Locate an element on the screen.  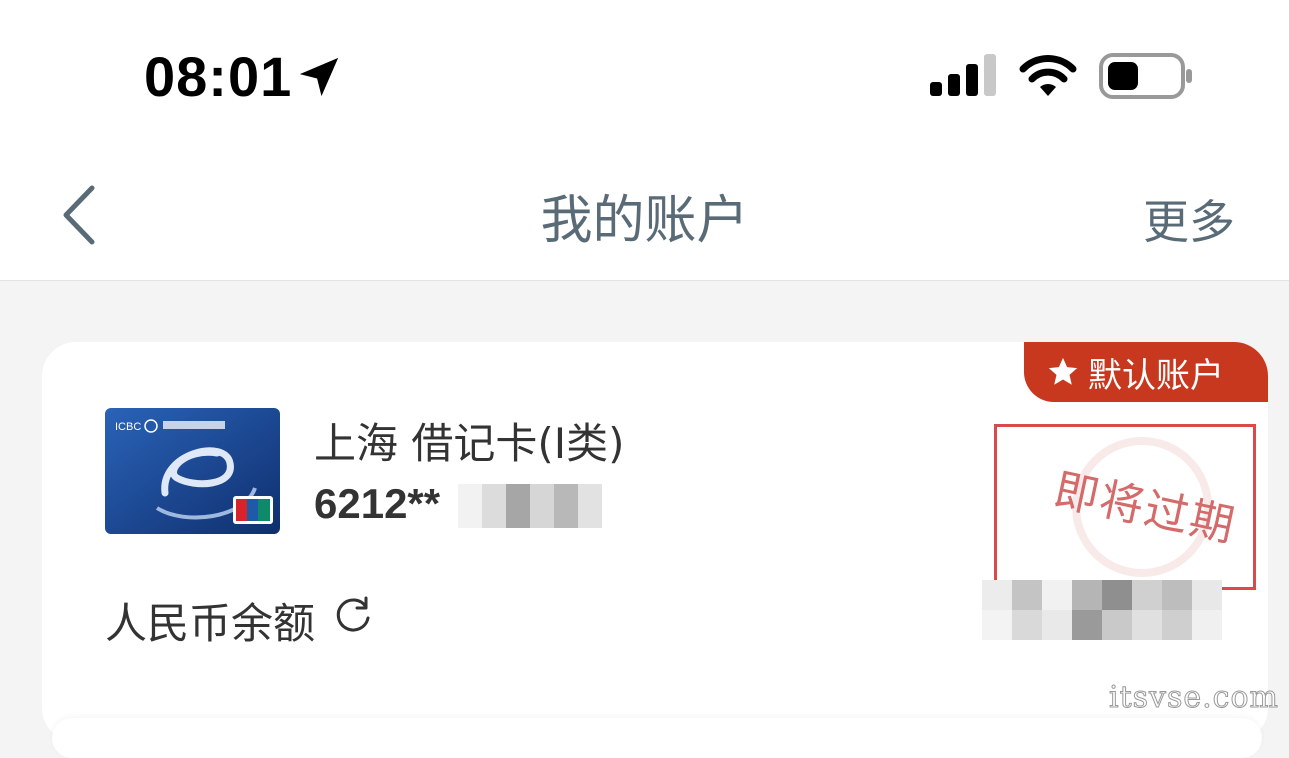
wifi-icon is located at coordinates (1048, 75).